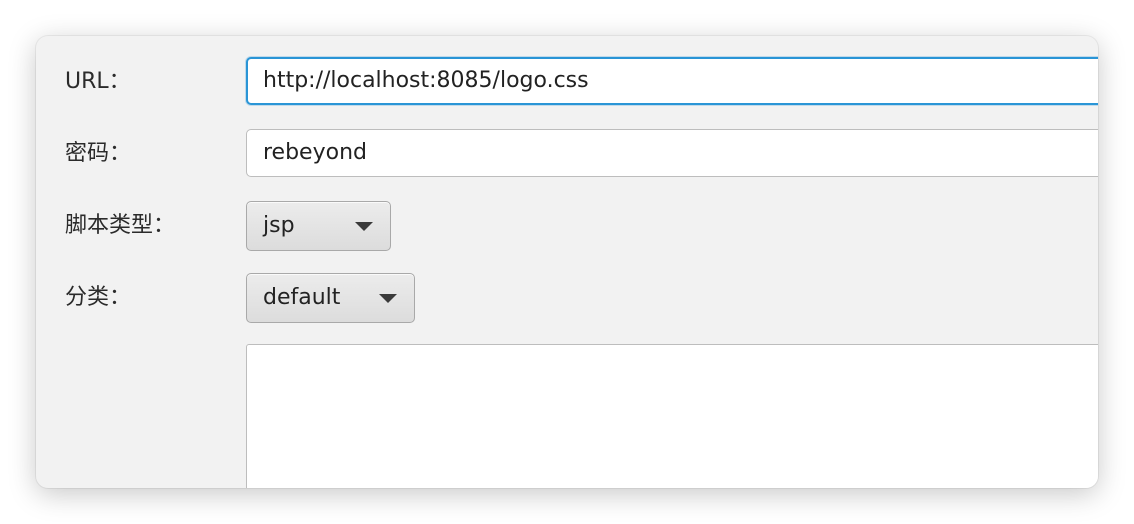 The image size is (1134, 524). What do you see at coordinates (98, 297) in the screenshot?
I see `category-label: 分类：` at bounding box center [98, 297].